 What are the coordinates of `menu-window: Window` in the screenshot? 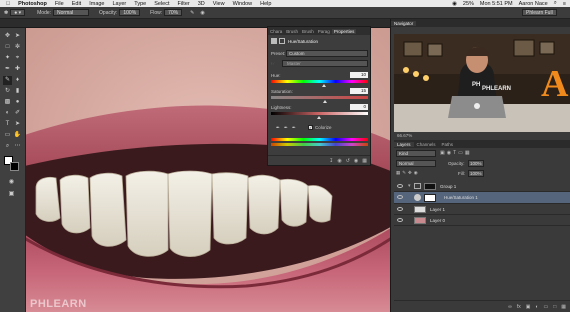 It's located at (243, 4).